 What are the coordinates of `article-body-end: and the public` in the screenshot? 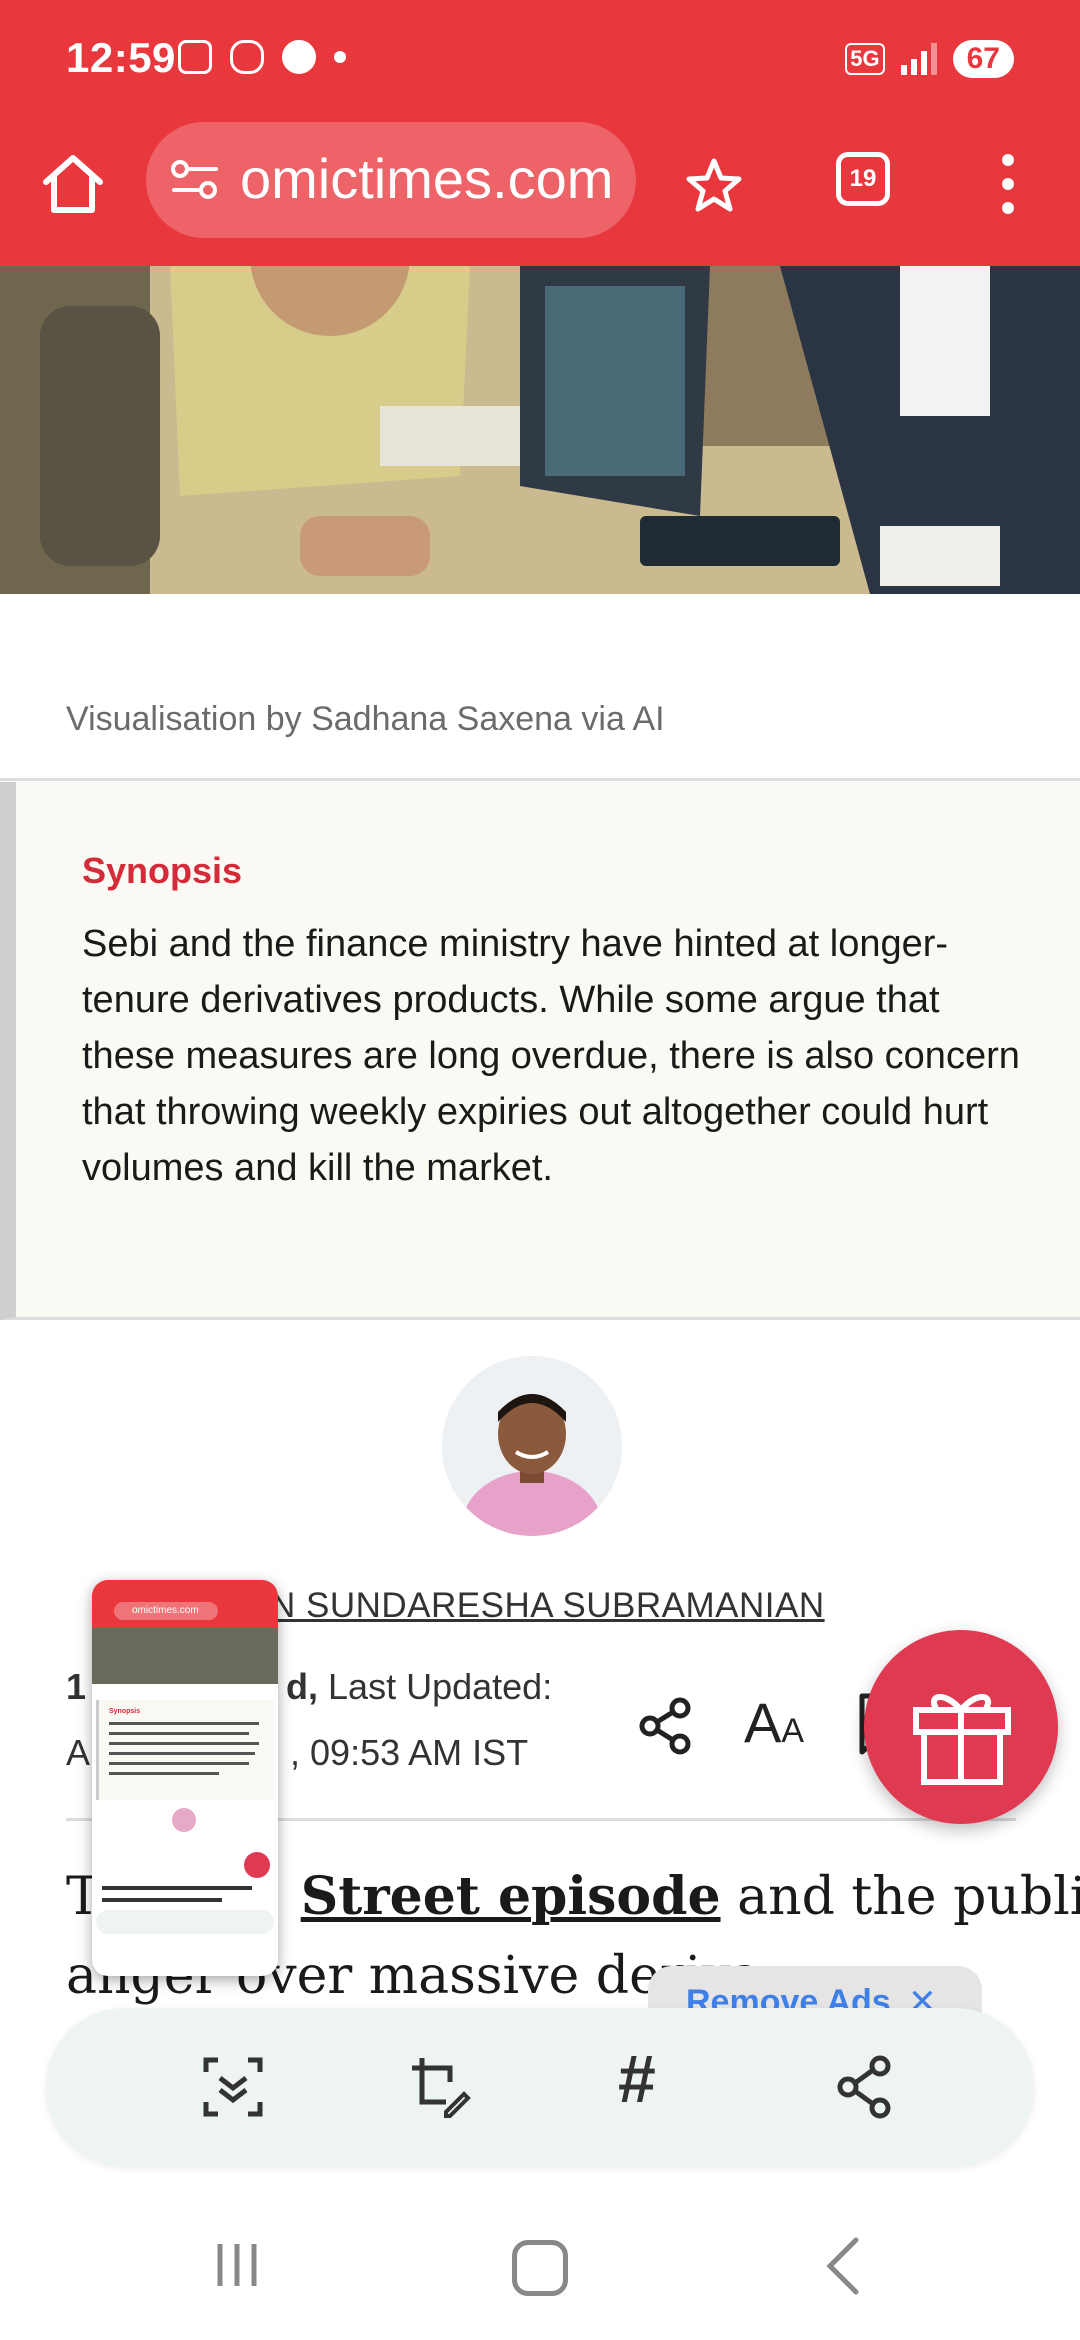 It's located at (900, 1897).